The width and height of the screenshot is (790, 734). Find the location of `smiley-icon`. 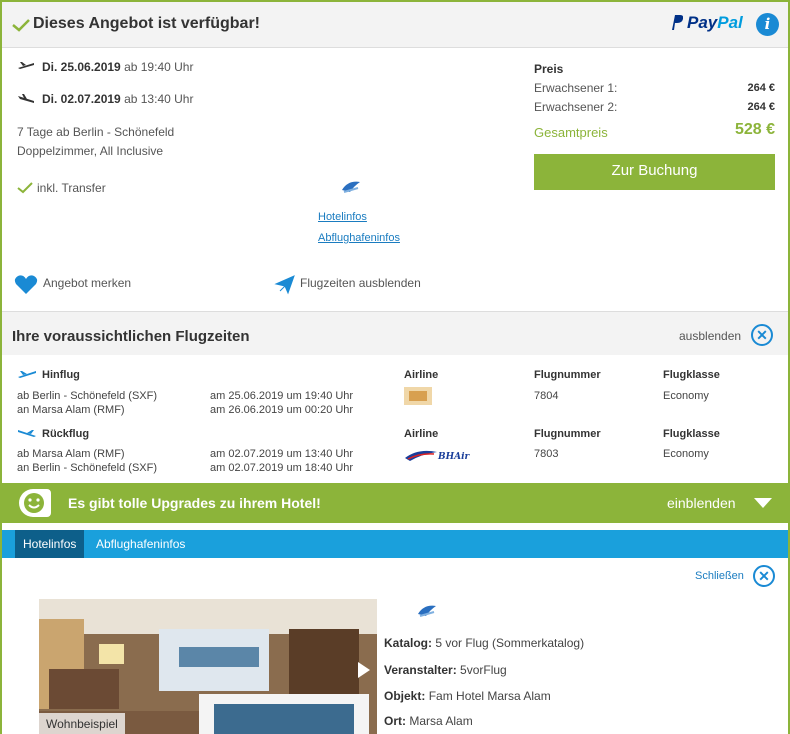

smiley-icon is located at coordinates (35, 503).